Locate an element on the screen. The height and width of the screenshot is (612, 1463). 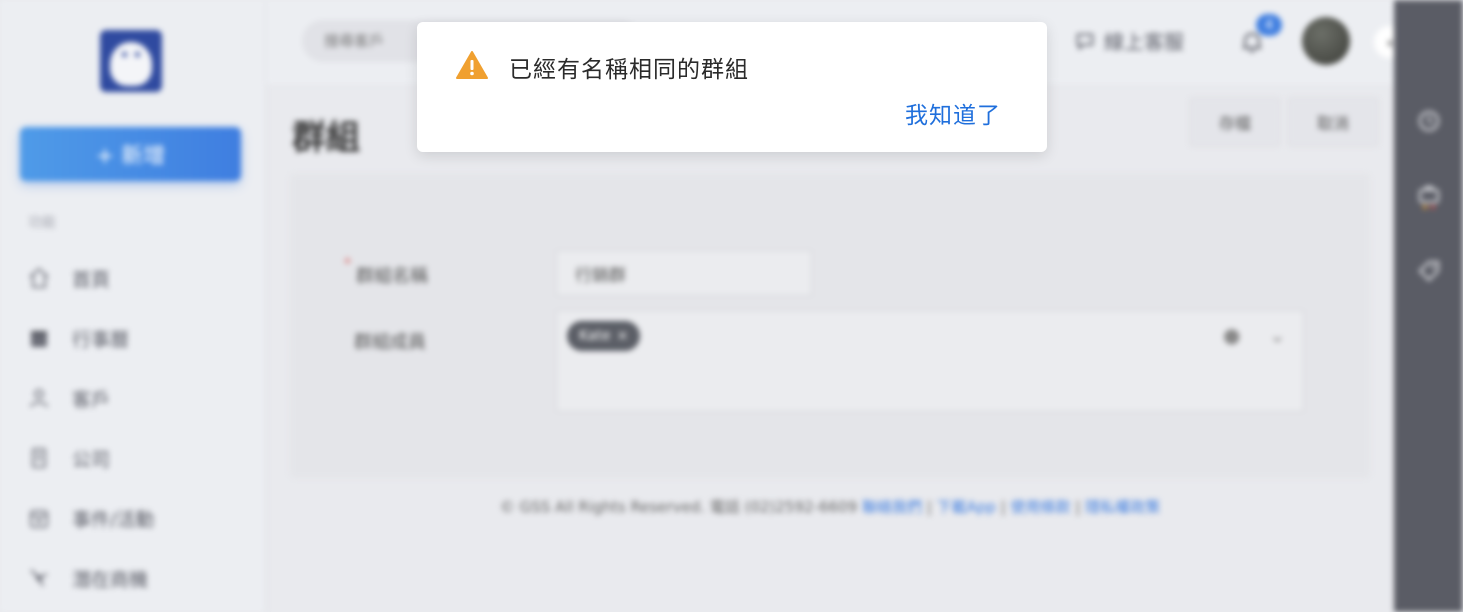
close-icon: × is located at coordinates (623, 336).